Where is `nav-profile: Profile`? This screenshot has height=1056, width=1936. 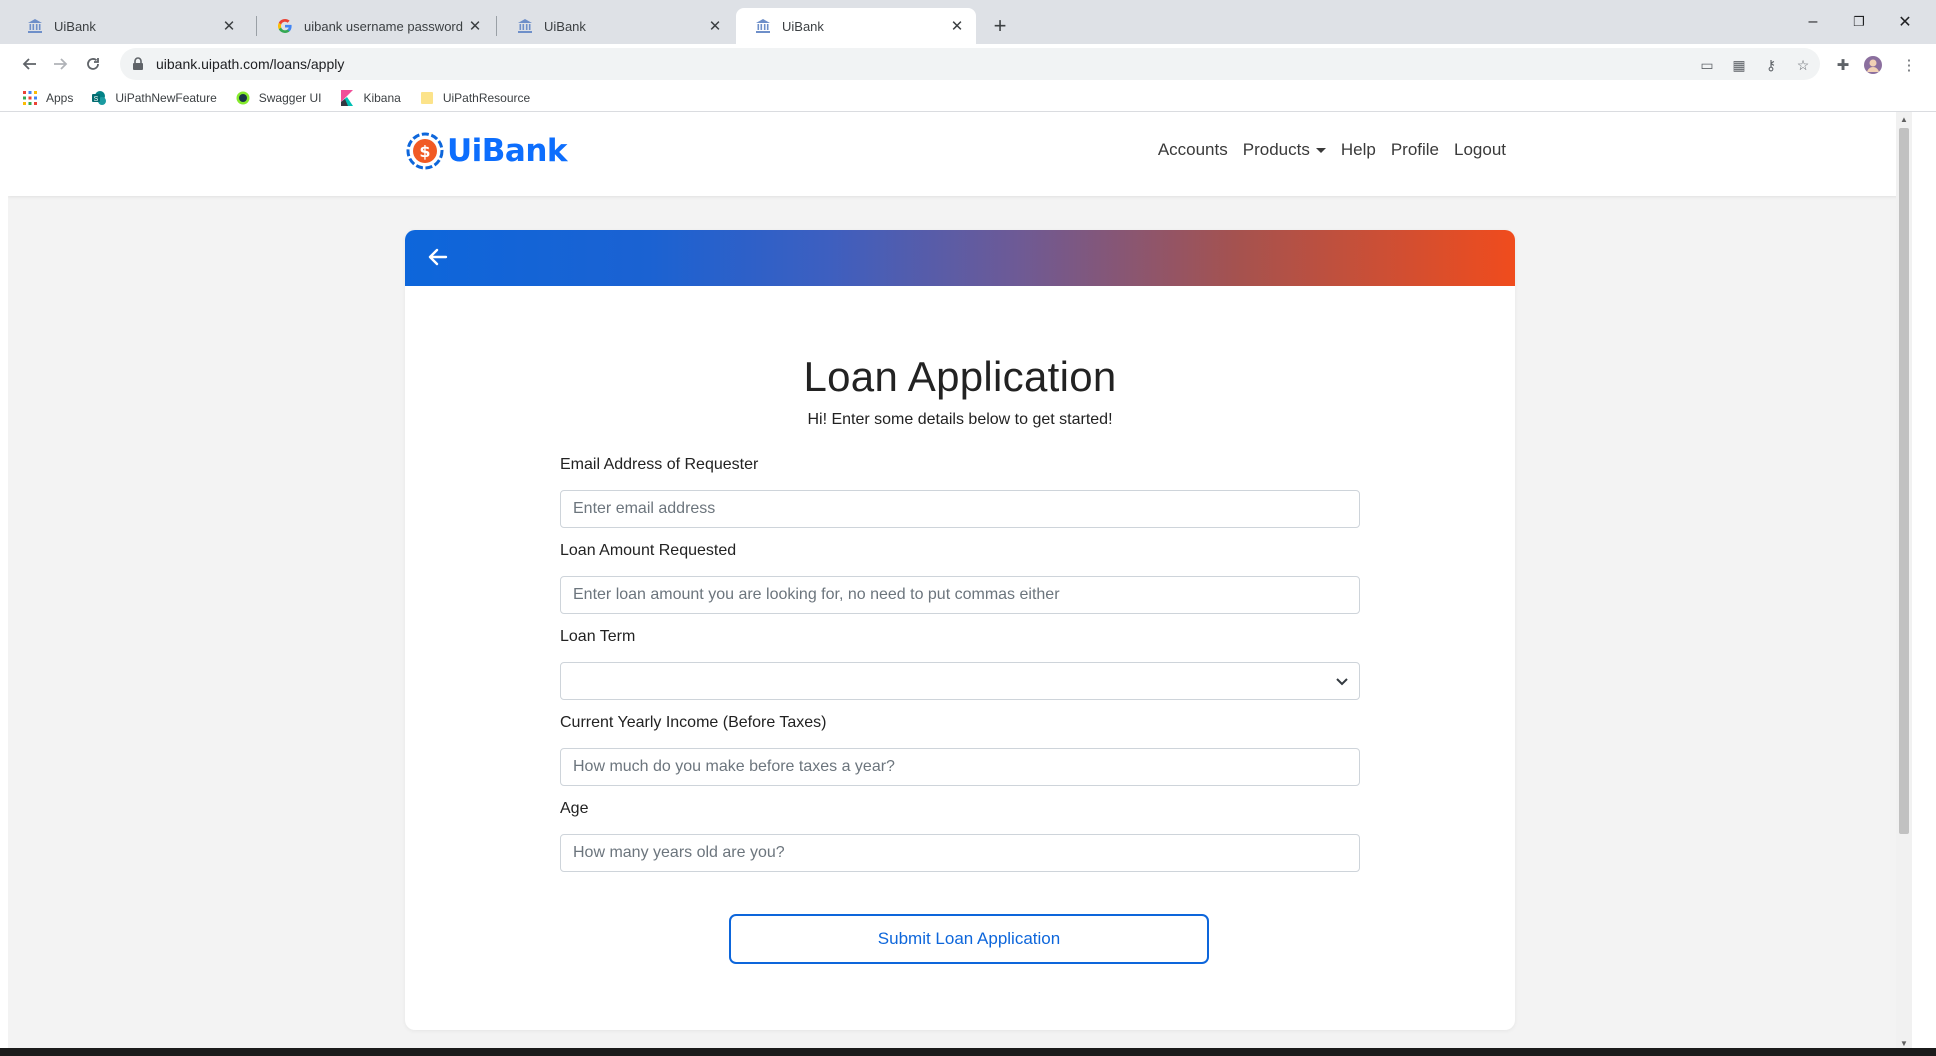 nav-profile: Profile is located at coordinates (1415, 150).